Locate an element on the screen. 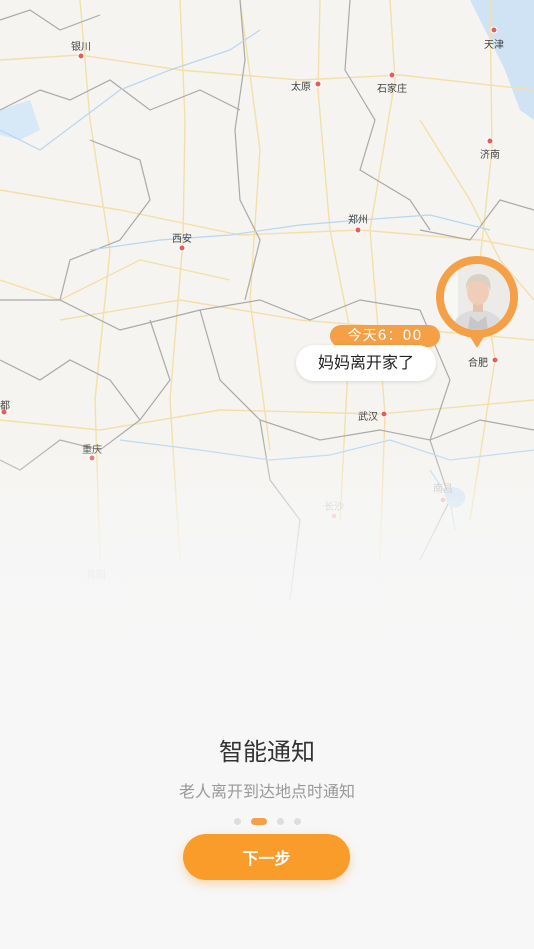  avatar-portrait is located at coordinates (477, 297).